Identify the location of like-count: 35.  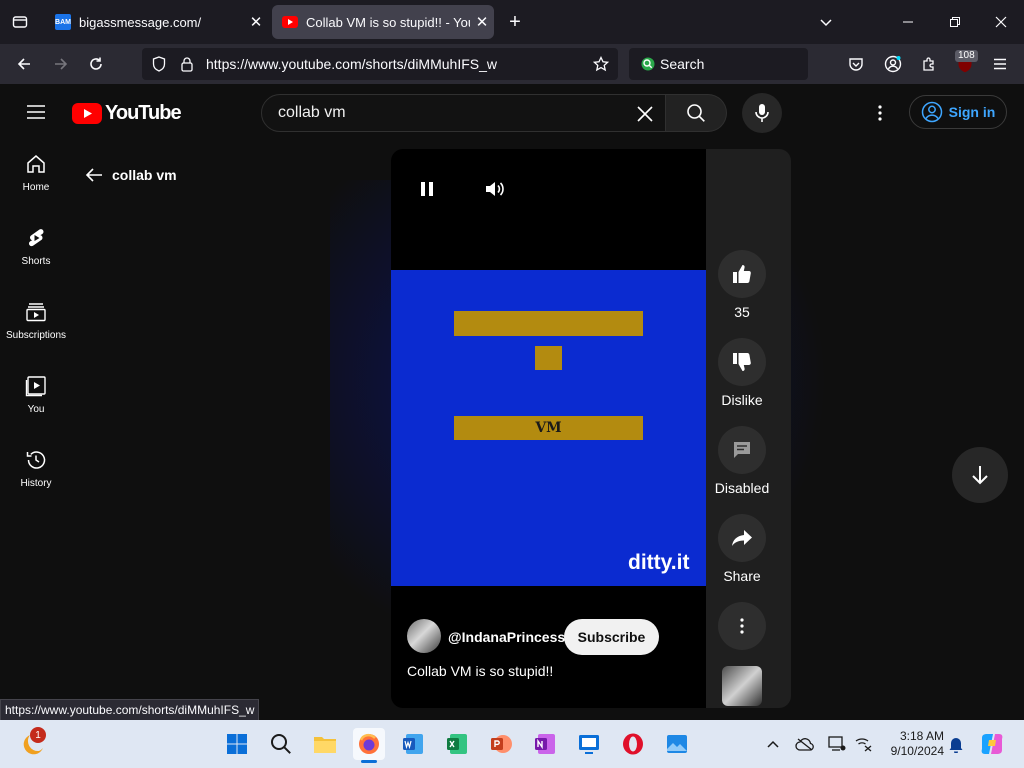
(742, 312).